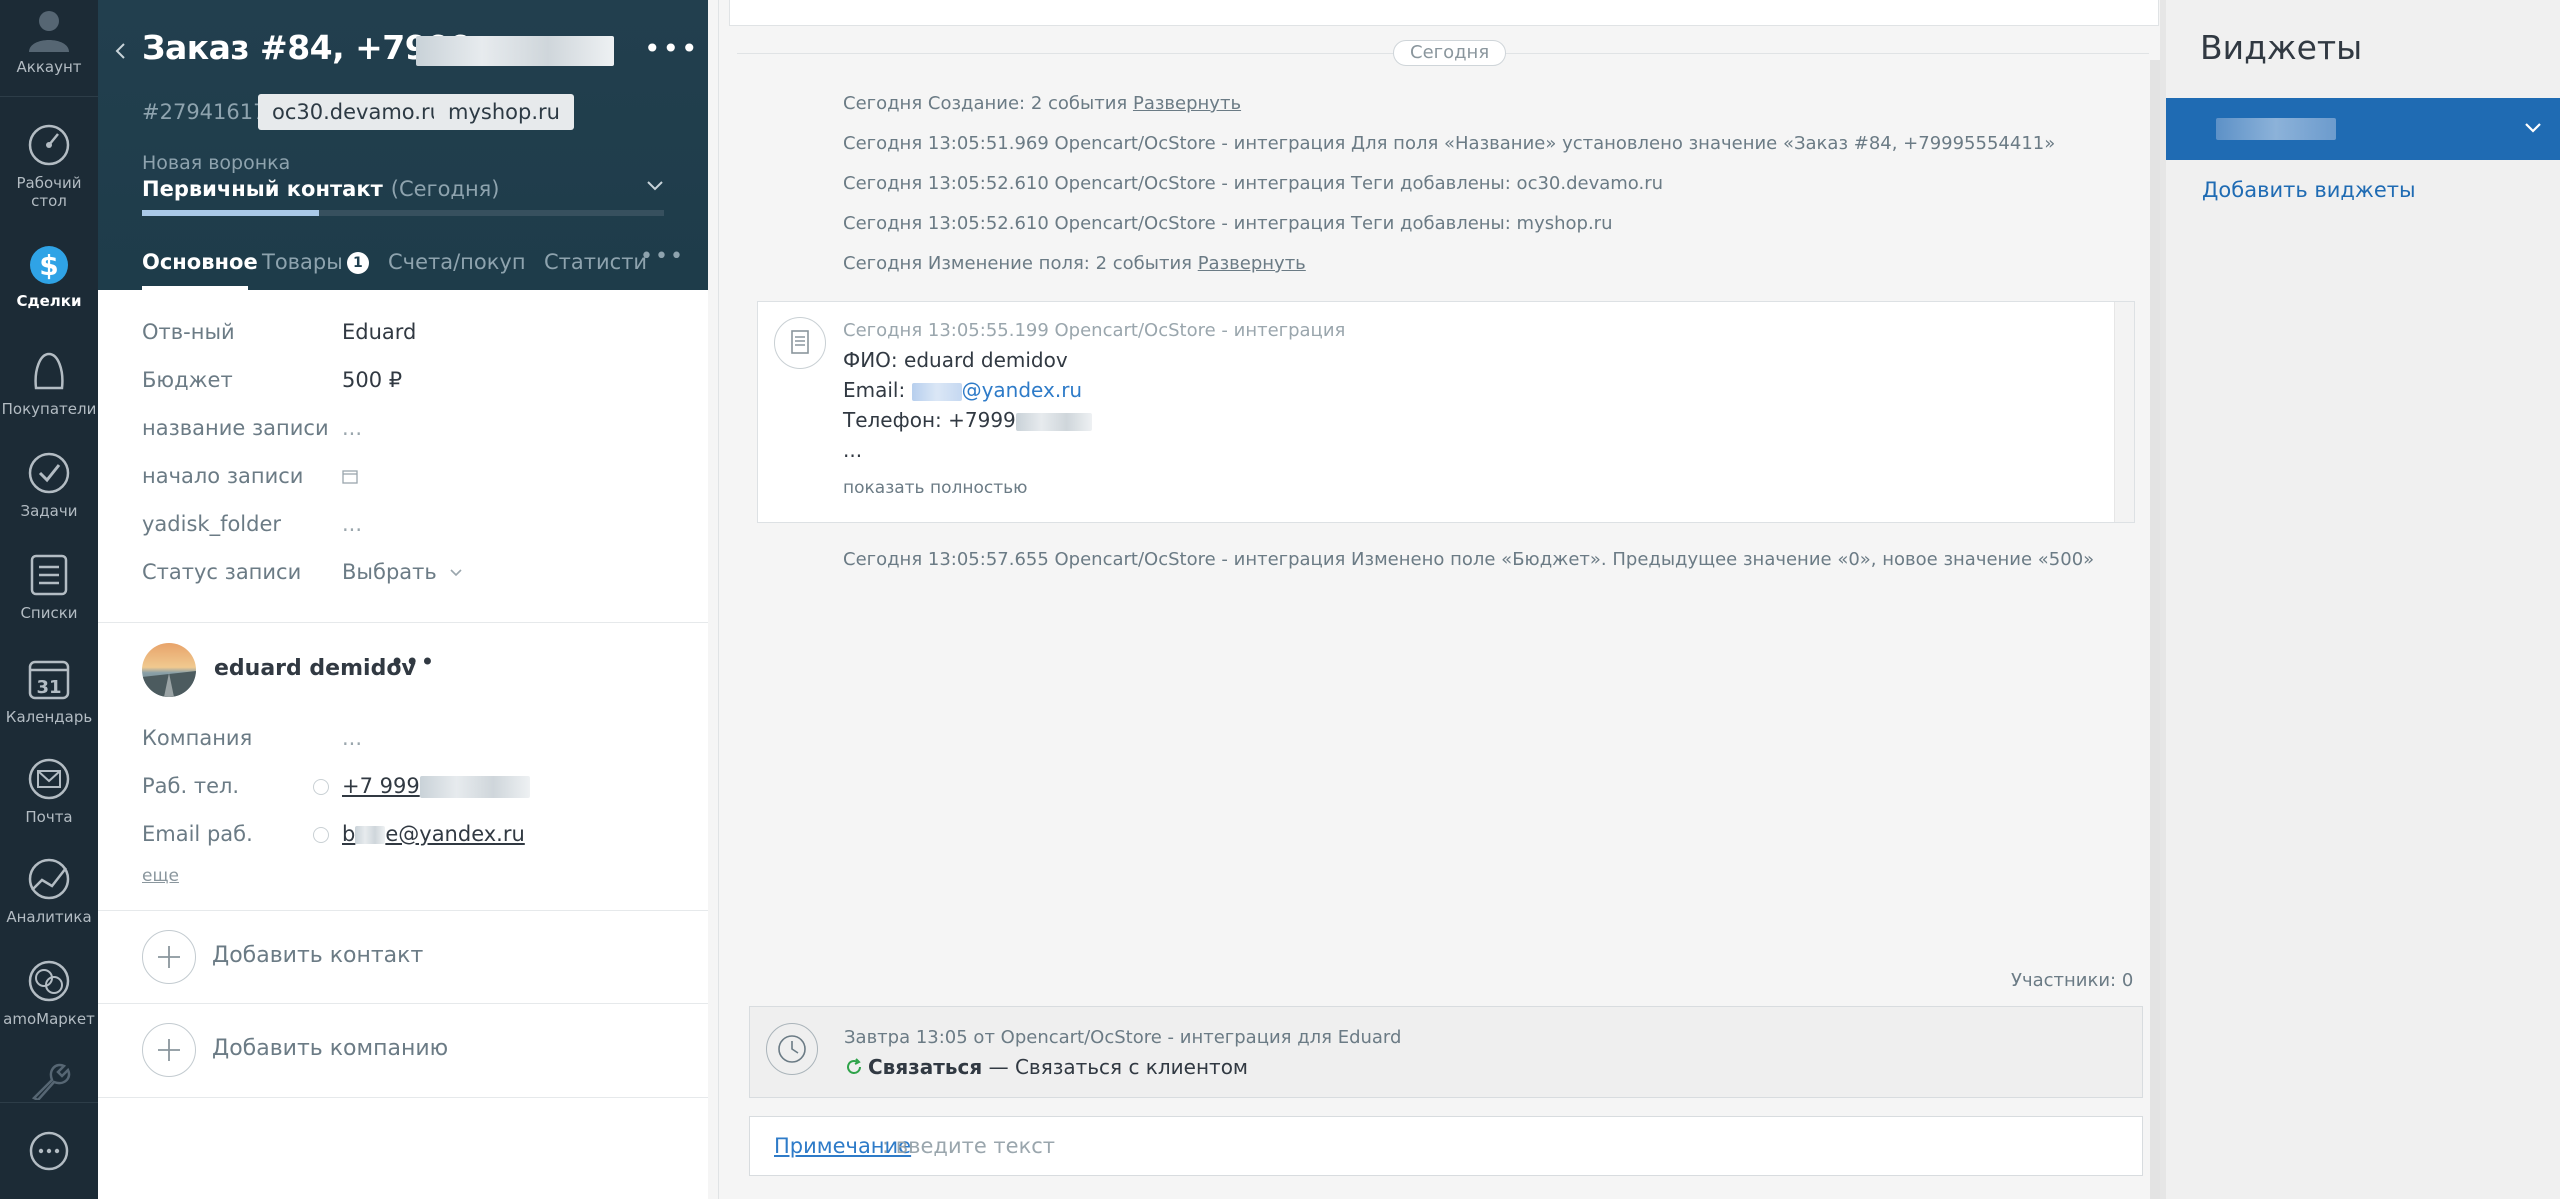 Image resolution: width=2560 pixels, height=1199 pixels. Describe the element at coordinates (1020, 263) in the screenshot. I see `event-field-change-text: Сегодня Изменение поля: 2 события` at that location.